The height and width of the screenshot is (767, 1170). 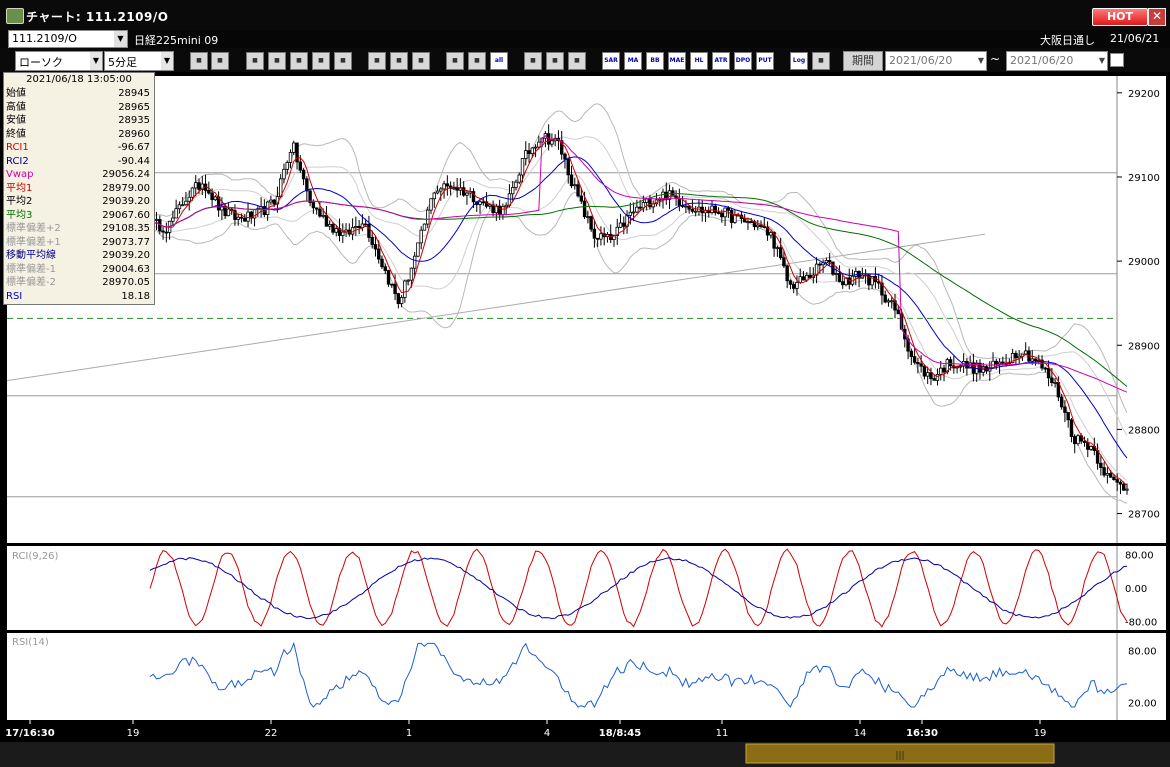 What do you see at coordinates (585, 15) in the screenshot?
I see `window-titlebar` at bounding box center [585, 15].